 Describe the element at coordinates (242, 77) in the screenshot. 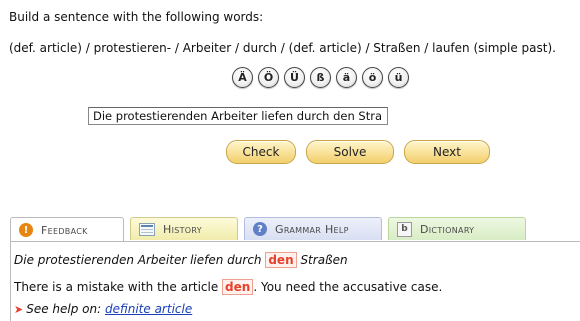

I see `char-button-A-umlaut: Ä` at that location.